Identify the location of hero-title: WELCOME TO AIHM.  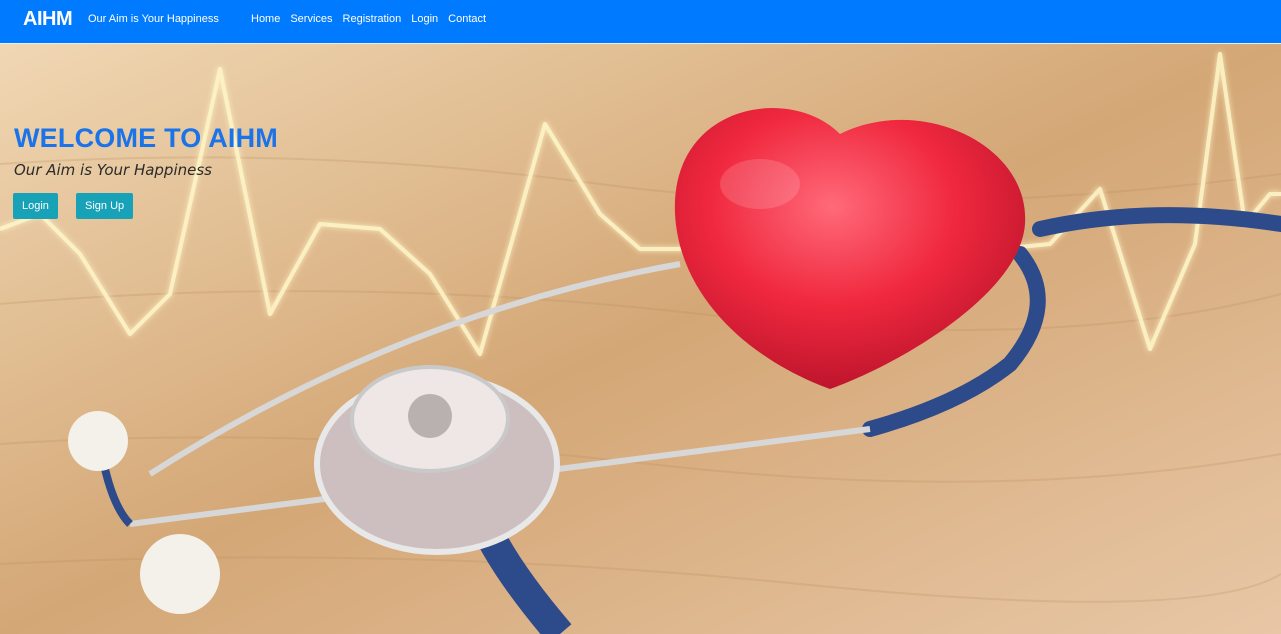
(146, 138).